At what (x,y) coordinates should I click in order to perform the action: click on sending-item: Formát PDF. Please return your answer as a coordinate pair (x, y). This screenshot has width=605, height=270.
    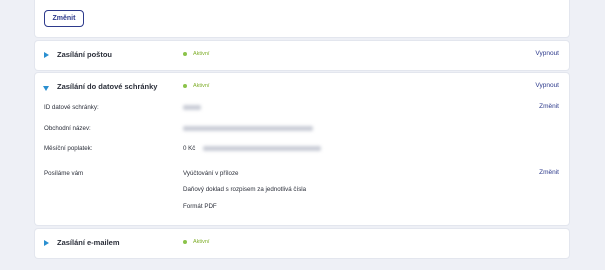
    Looking at the image, I should click on (200, 206).